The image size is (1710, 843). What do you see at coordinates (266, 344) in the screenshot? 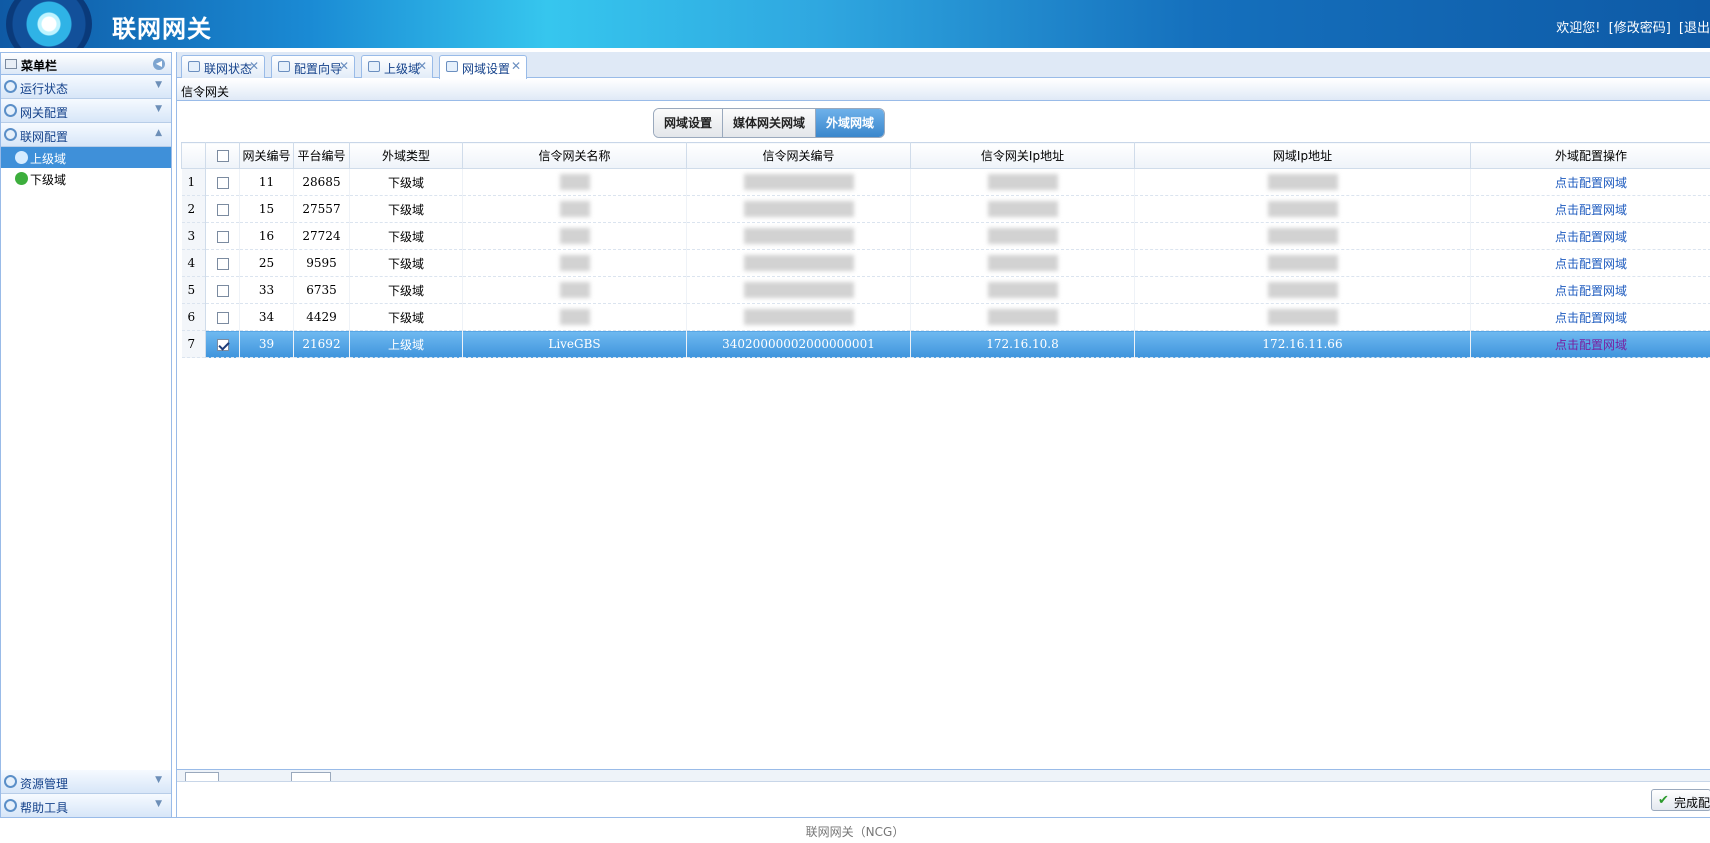
I see `gateway-id-cell: 39` at bounding box center [266, 344].